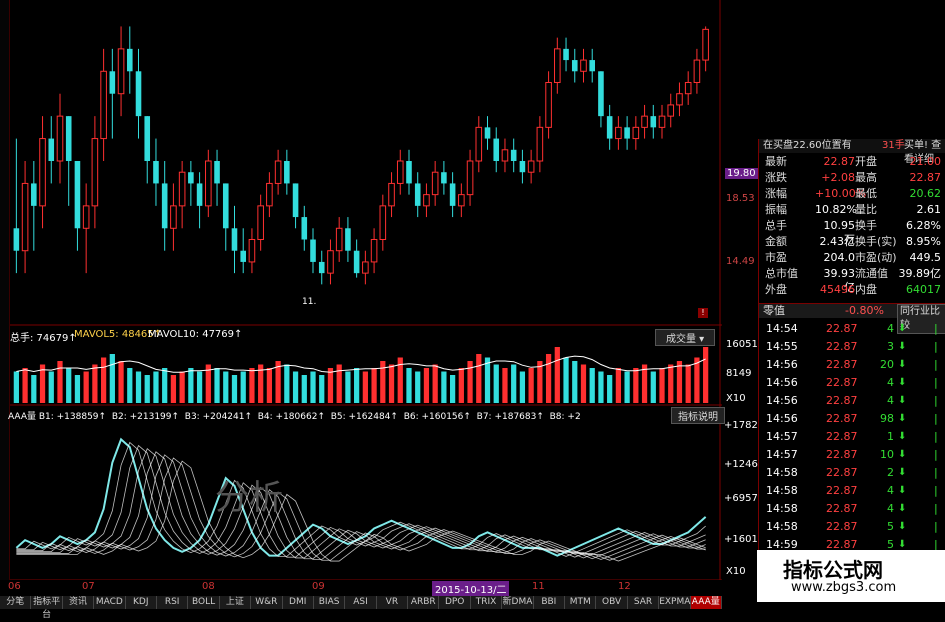  I want to click on indicator-tab: RSI, so click(172, 602).